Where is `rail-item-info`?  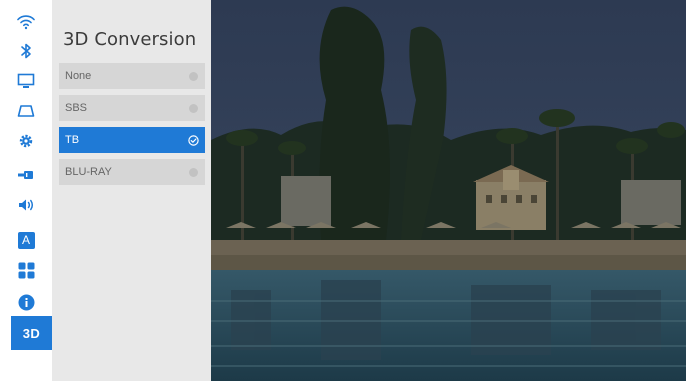
rail-item-info is located at coordinates (26, 302).